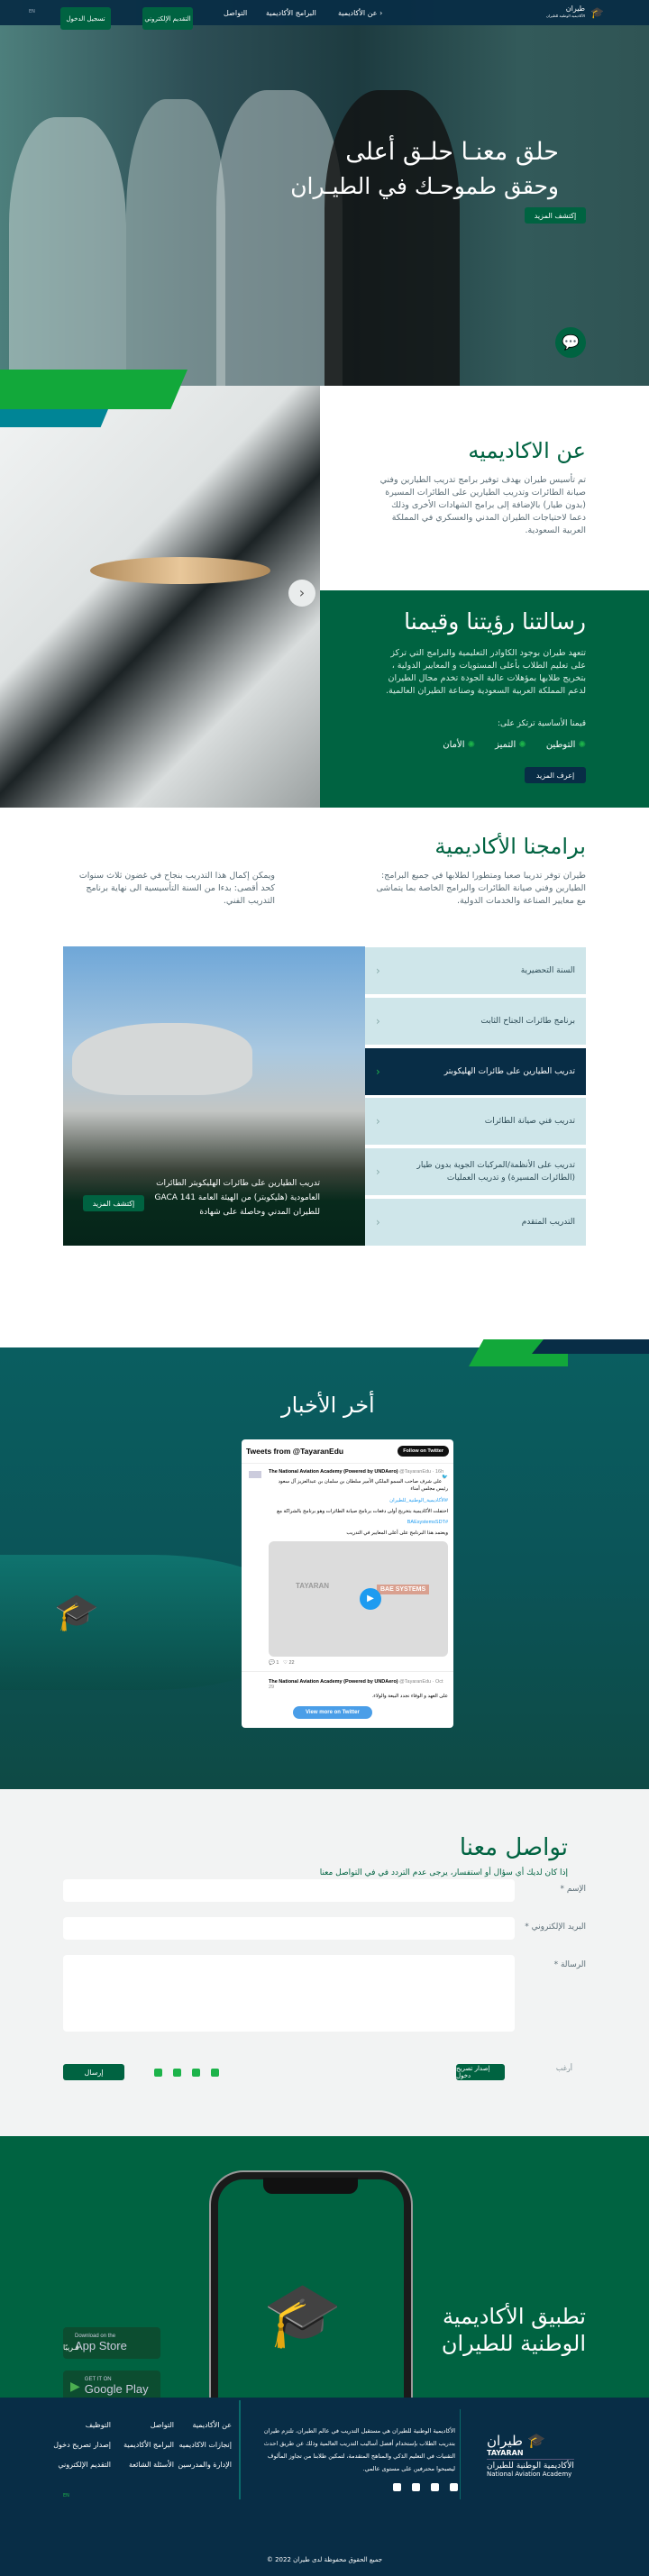  What do you see at coordinates (563, 2068) in the screenshot?
I see `want-label: أرغب` at bounding box center [563, 2068].